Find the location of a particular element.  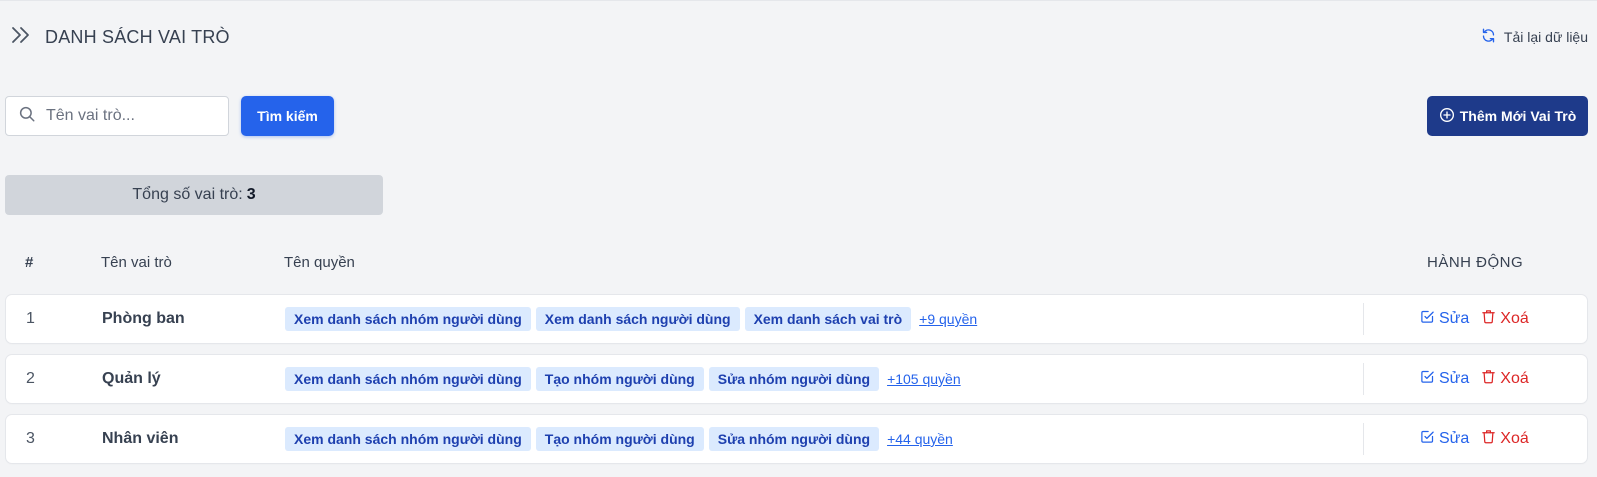

row-index: 1 is located at coordinates (30, 318).